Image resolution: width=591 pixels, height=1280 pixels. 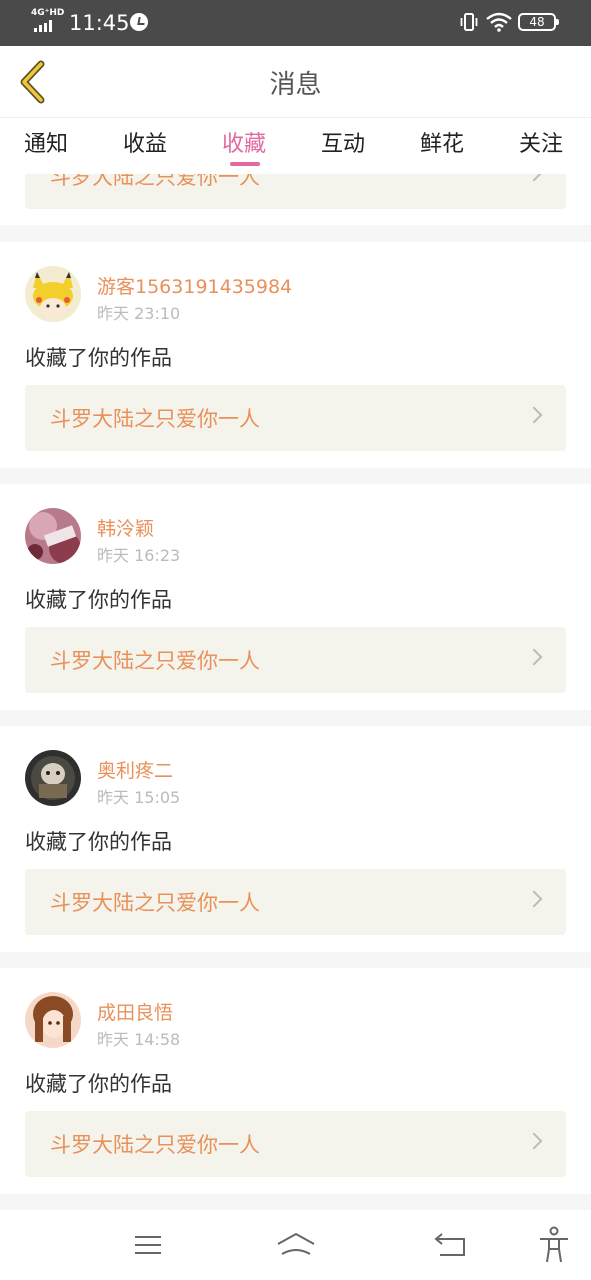 What do you see at coordinates (125, 527) in the screenshot?
I see `username: 韩泠颖` at bounding box center [125, 527].